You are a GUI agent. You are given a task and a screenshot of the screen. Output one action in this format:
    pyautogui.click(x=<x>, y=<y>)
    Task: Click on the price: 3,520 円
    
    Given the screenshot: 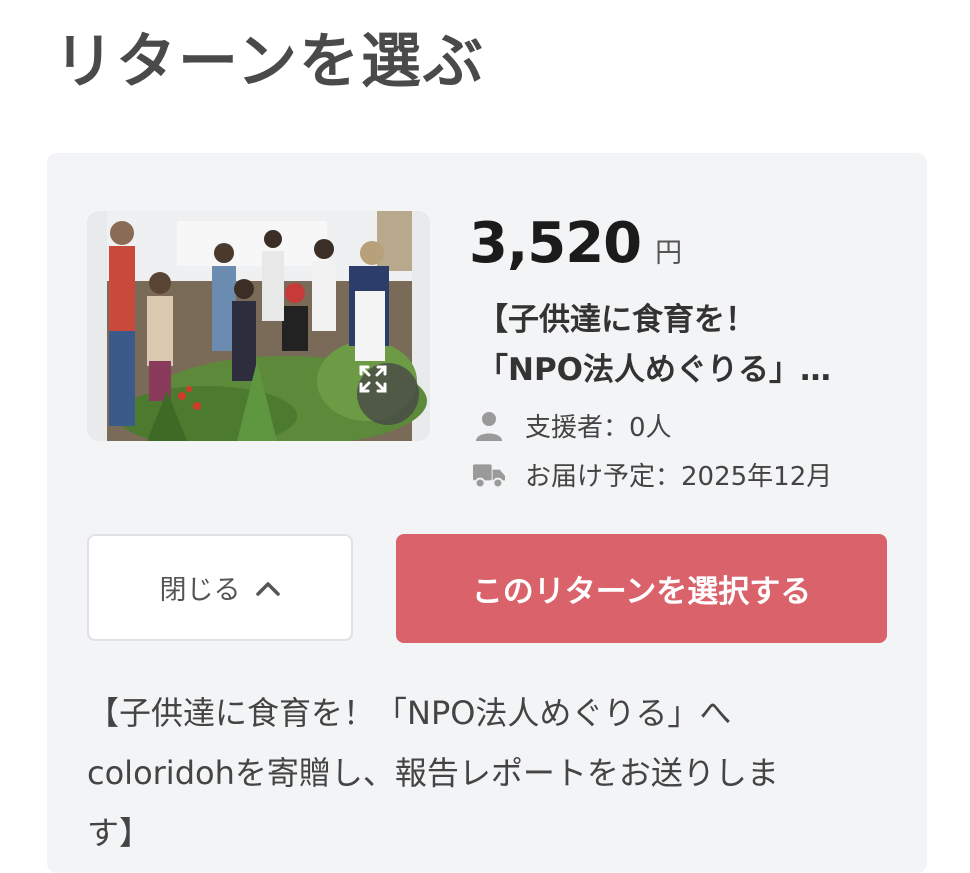 What is the action you would take?
    pyautogui.click(x=575, y=243)
    